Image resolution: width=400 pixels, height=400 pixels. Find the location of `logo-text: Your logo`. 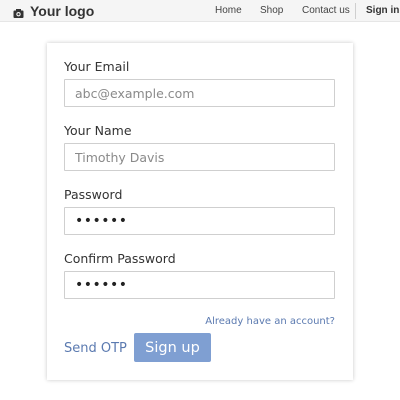

logo-text: Your logo is located at coordinates (62, 11).